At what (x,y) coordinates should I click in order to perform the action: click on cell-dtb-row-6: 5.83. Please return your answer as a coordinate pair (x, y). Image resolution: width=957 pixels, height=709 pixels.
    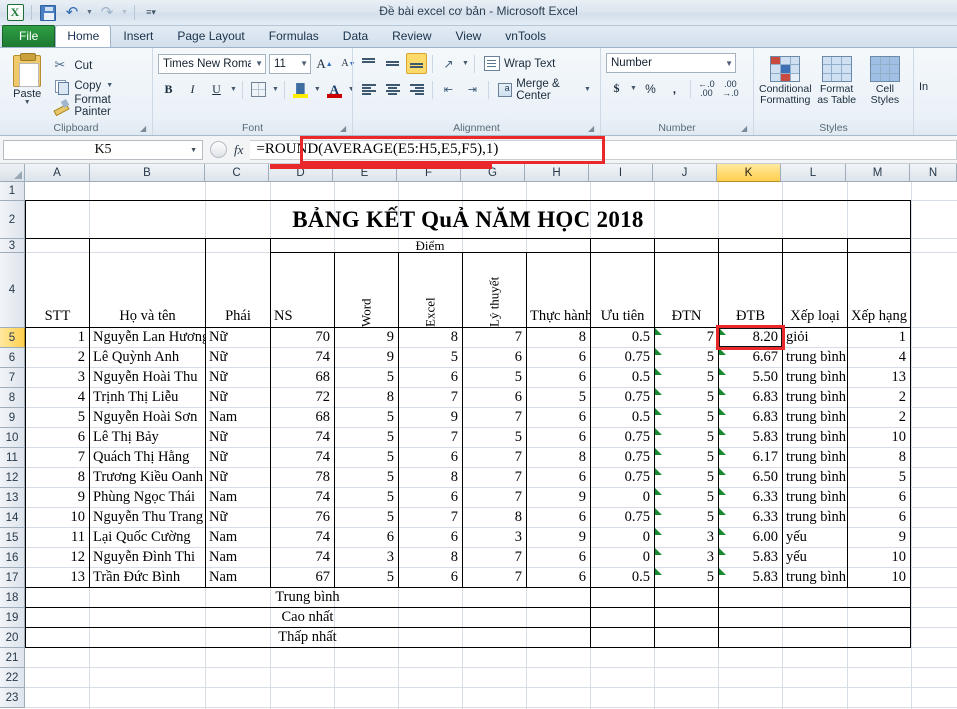
    Looking at the image, I should click on (750, 437).